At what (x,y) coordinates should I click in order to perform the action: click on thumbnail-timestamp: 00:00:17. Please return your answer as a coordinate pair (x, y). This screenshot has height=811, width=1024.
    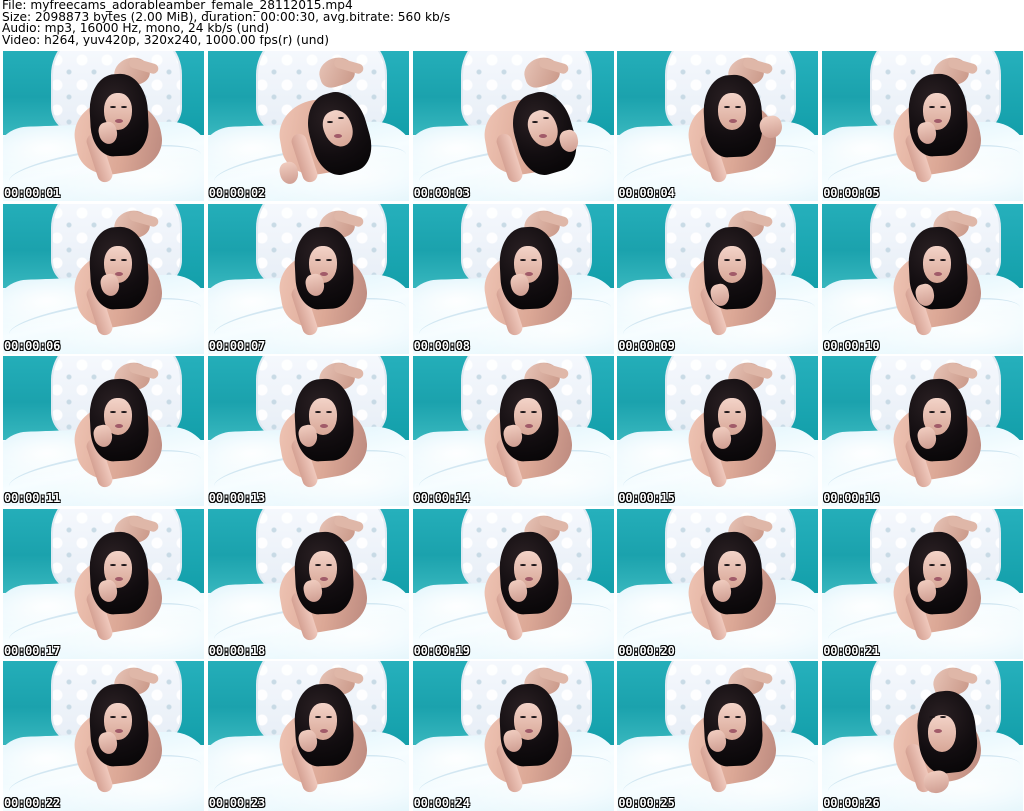
    Looking at the image, I should click on (32, 650).